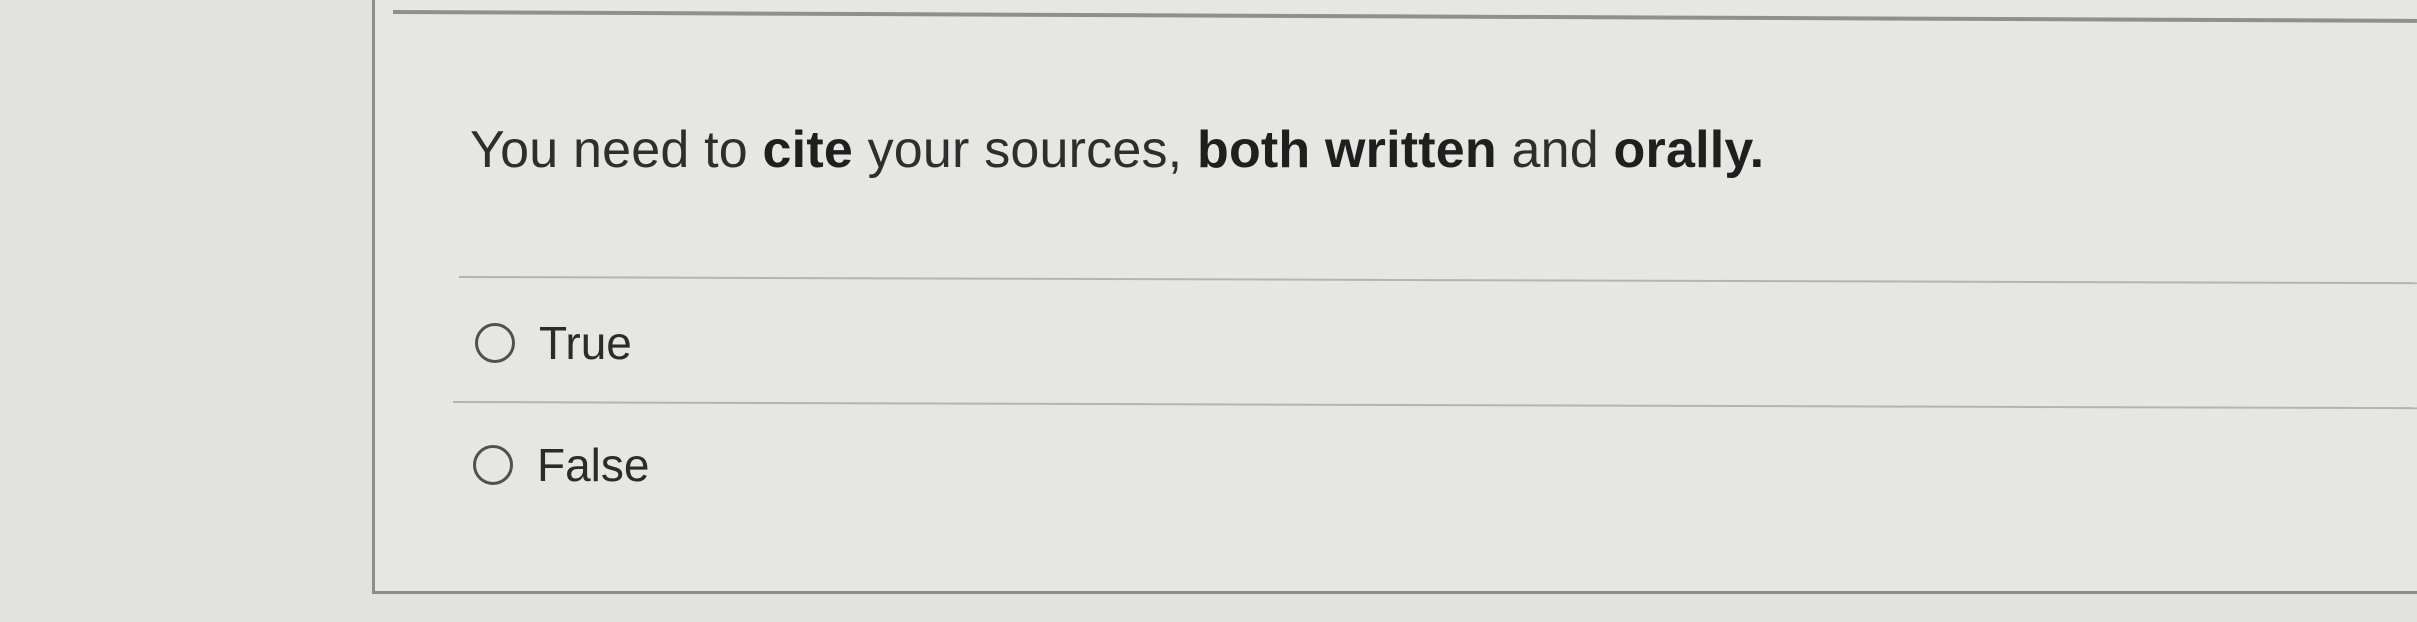 The height and width of the screenshot is (622, 2417). Describe the element at coordinates (616, 150) in the screenshot. I see `question-segment: You need to` at that location.